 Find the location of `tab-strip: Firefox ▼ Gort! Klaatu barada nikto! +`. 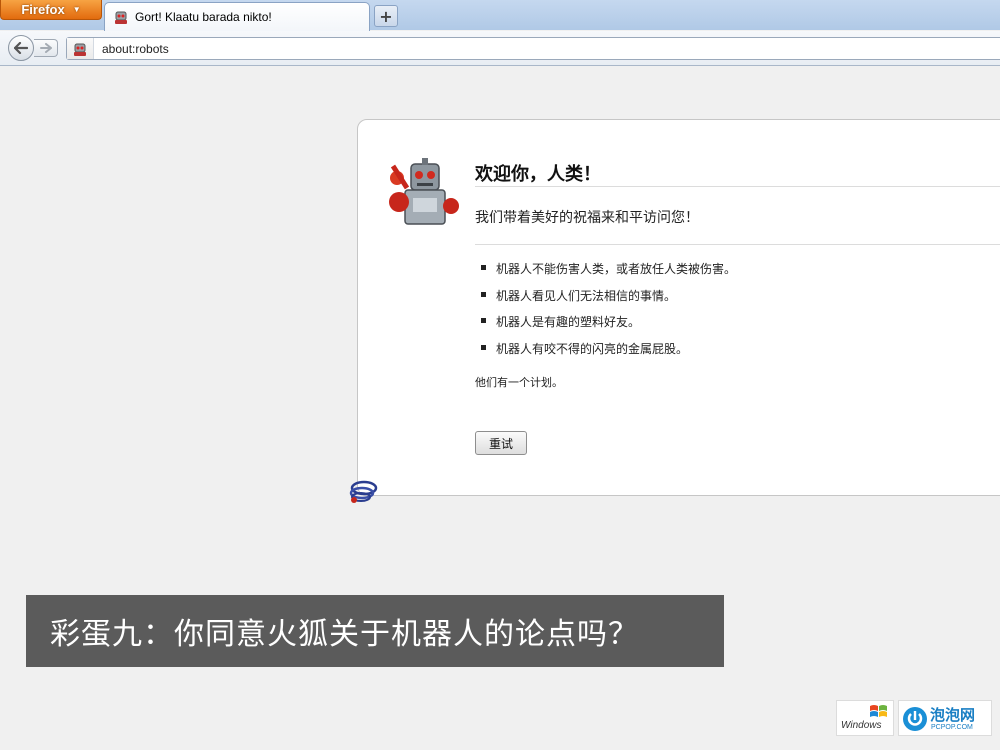

tab-strip: Firefox ▼ Gort! Klaatu barada nikto! + is located at coordinates (500, 15).